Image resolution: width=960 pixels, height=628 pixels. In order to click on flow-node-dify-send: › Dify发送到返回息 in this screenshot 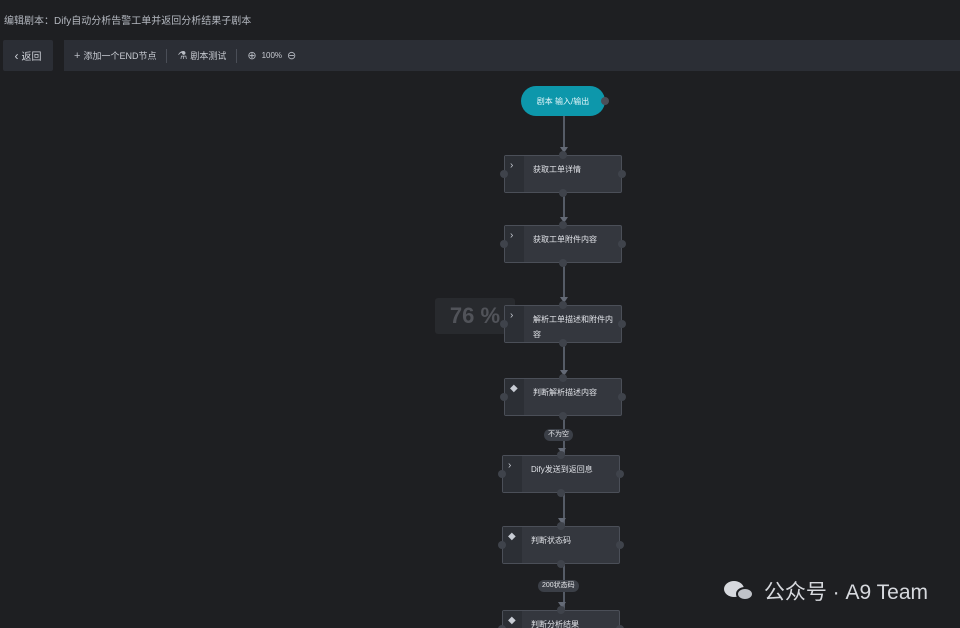, I will do `click(561, 474)`.